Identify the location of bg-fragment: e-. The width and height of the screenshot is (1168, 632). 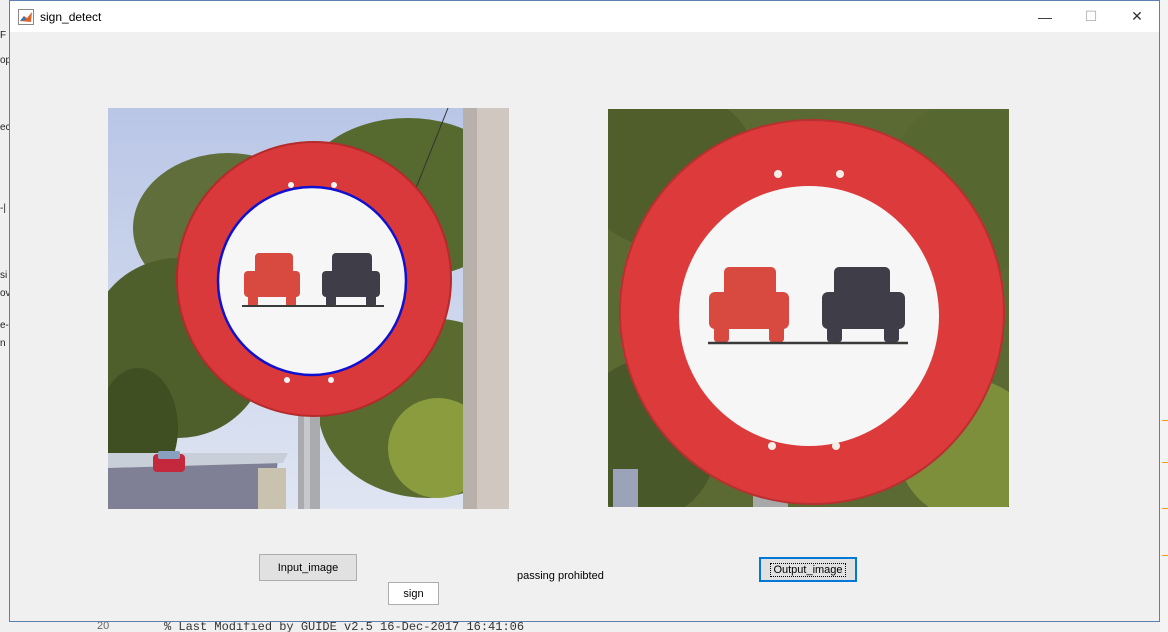
(4, 325).